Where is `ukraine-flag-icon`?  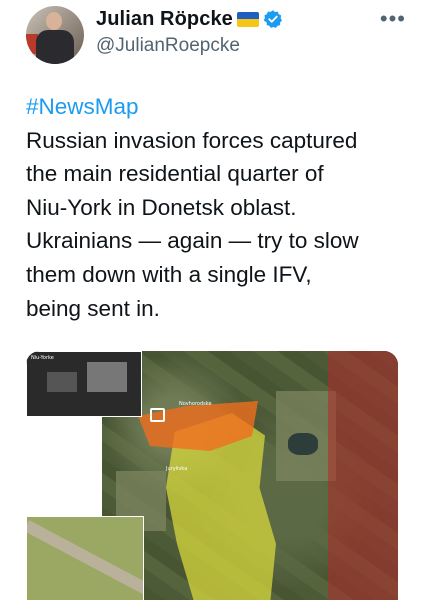
ukraine-flag-icon is located at coordinates (247, 19).